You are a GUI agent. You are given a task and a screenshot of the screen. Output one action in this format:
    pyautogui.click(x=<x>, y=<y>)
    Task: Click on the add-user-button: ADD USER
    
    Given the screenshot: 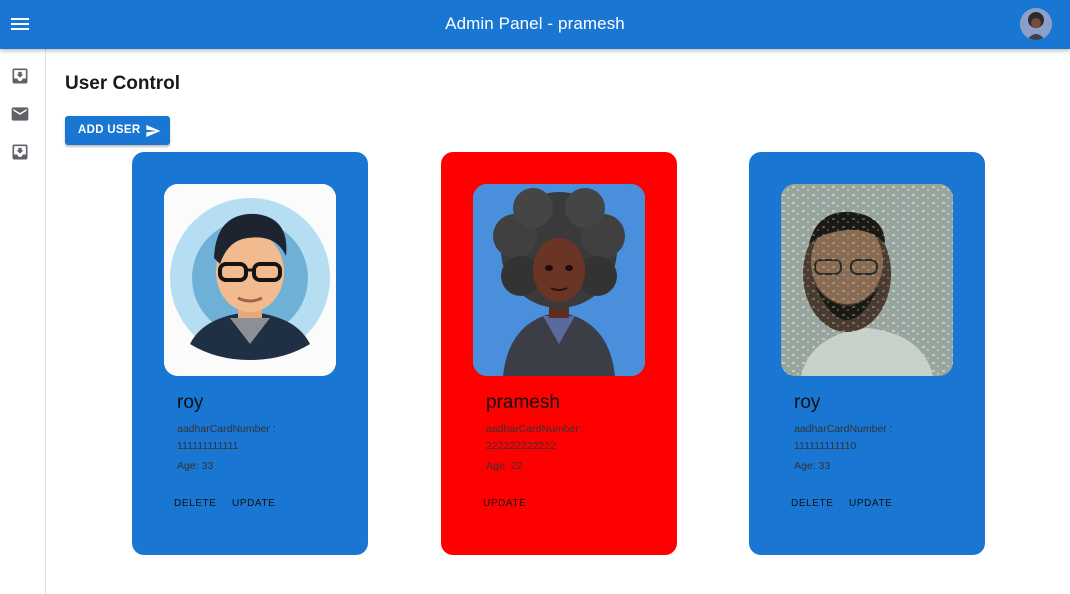 What is the action you would take?
    pyautogui.click(x=117, y=130)
    